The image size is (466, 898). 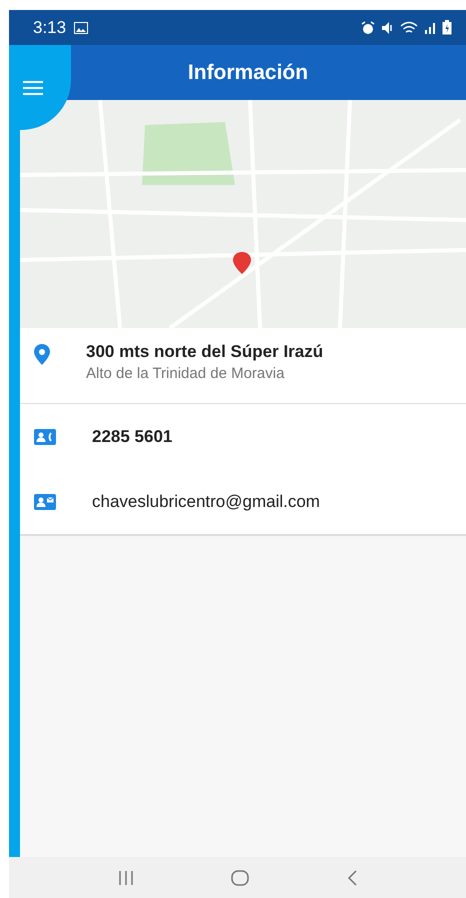 What do you see at coordinates (81, 28) in the screenshot?
I see `image-icon` at bounding box center [81, 28].